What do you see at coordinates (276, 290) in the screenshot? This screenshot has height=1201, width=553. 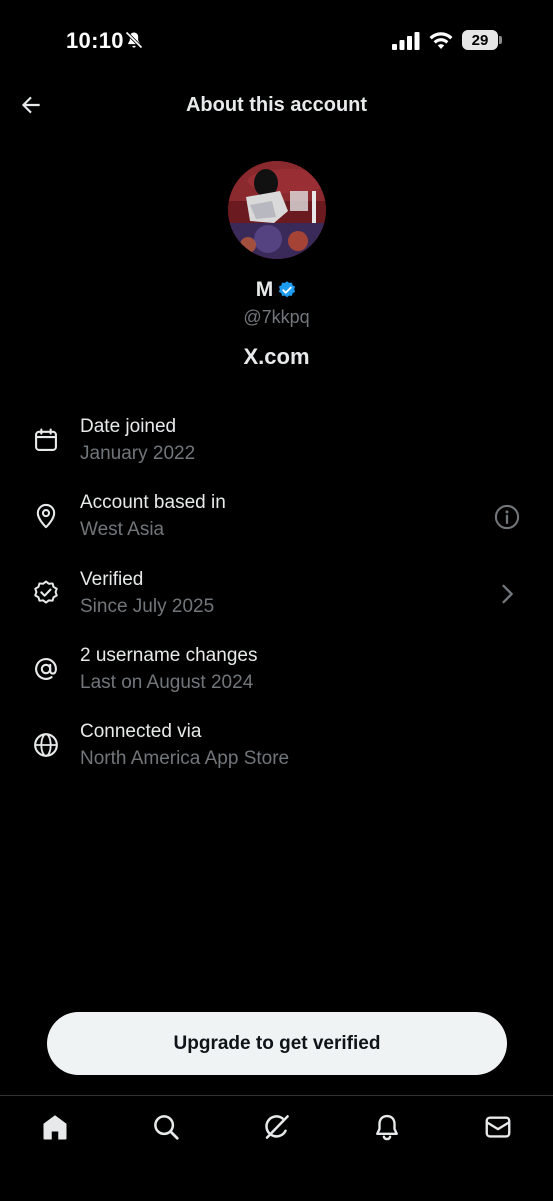 I see `name-row: M` at bounding box center [276, 290].